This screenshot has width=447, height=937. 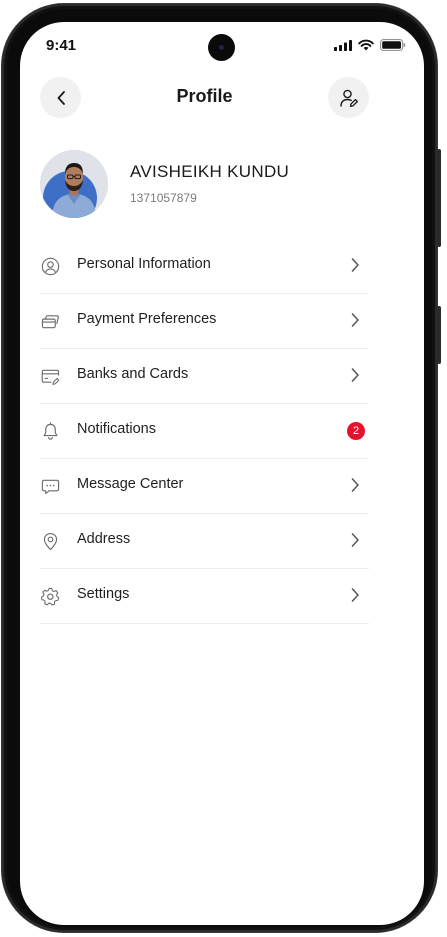 What do you see at coordinates (50, 266) in the screenshot?
I see `user-circle-icon` at bounding box center [50, 266].